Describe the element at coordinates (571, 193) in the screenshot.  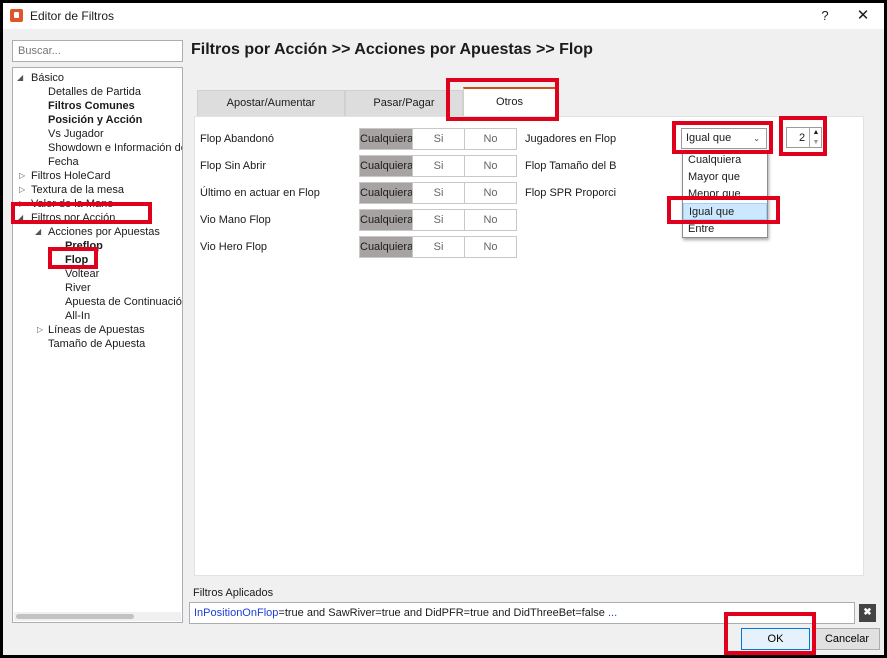
I see `filter-label-spr: Flop SPR Proporci` at that location.